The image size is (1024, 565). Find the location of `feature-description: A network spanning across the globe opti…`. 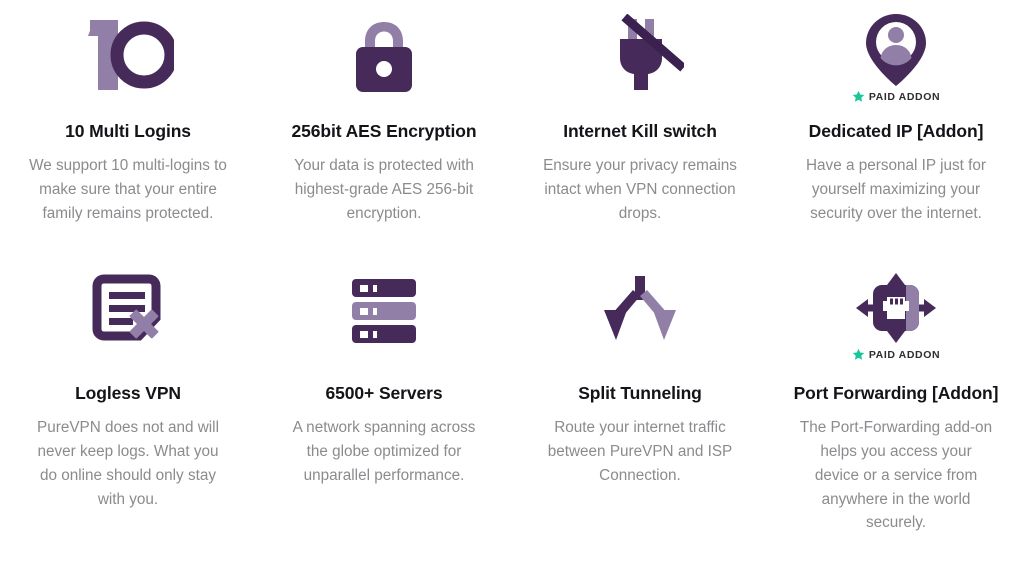

feature-description: A network spanning across the globe opti… is located at coordinates (384, 451).